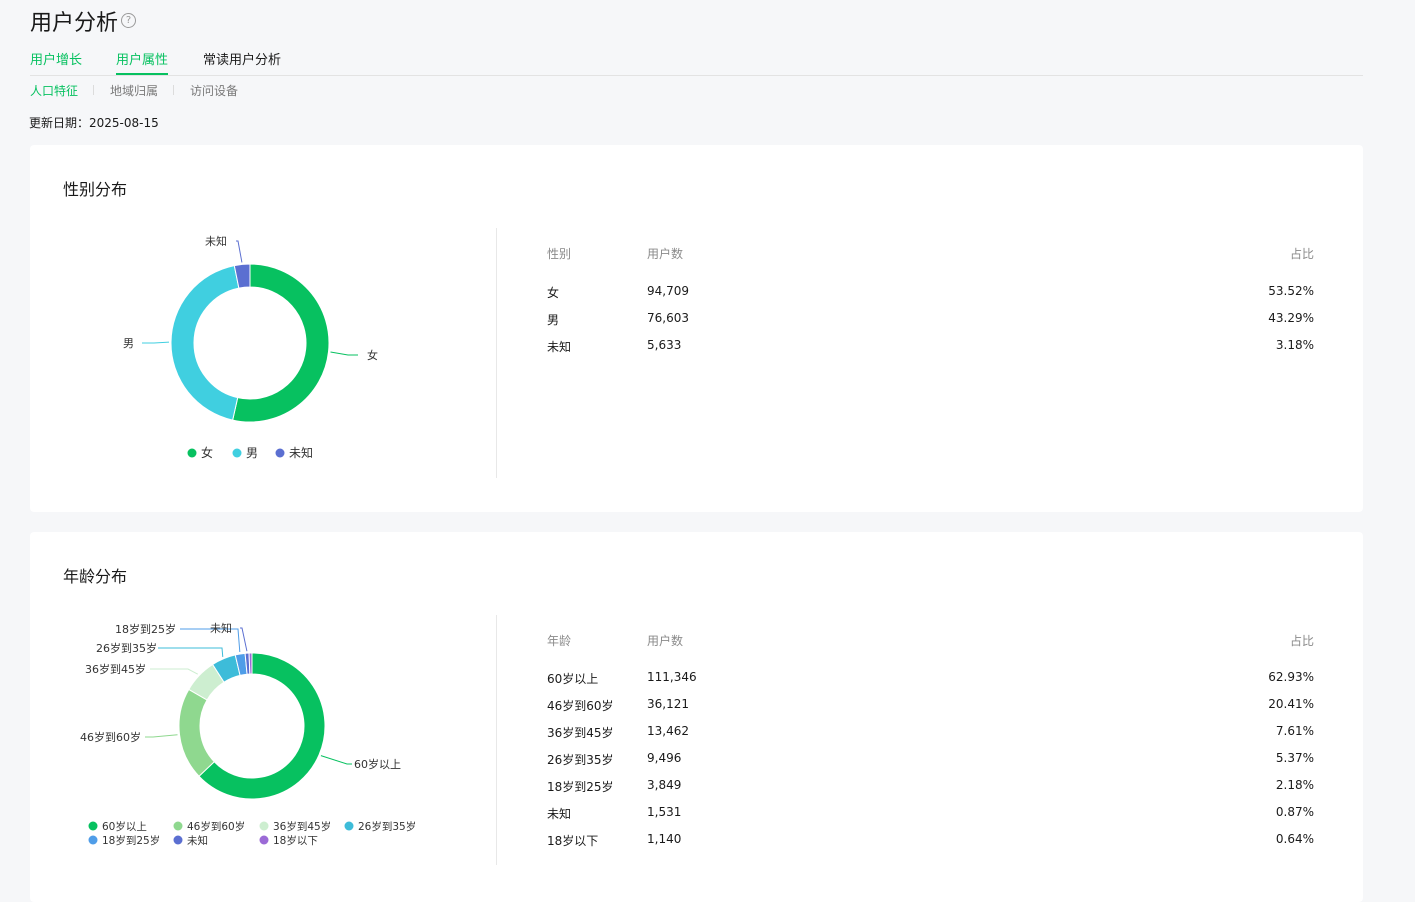 The image size is (1415, 902). Describe the element at coordinates (580, 760) in the screenshot. I see `cell-name: 26岁到35岁` at that location.